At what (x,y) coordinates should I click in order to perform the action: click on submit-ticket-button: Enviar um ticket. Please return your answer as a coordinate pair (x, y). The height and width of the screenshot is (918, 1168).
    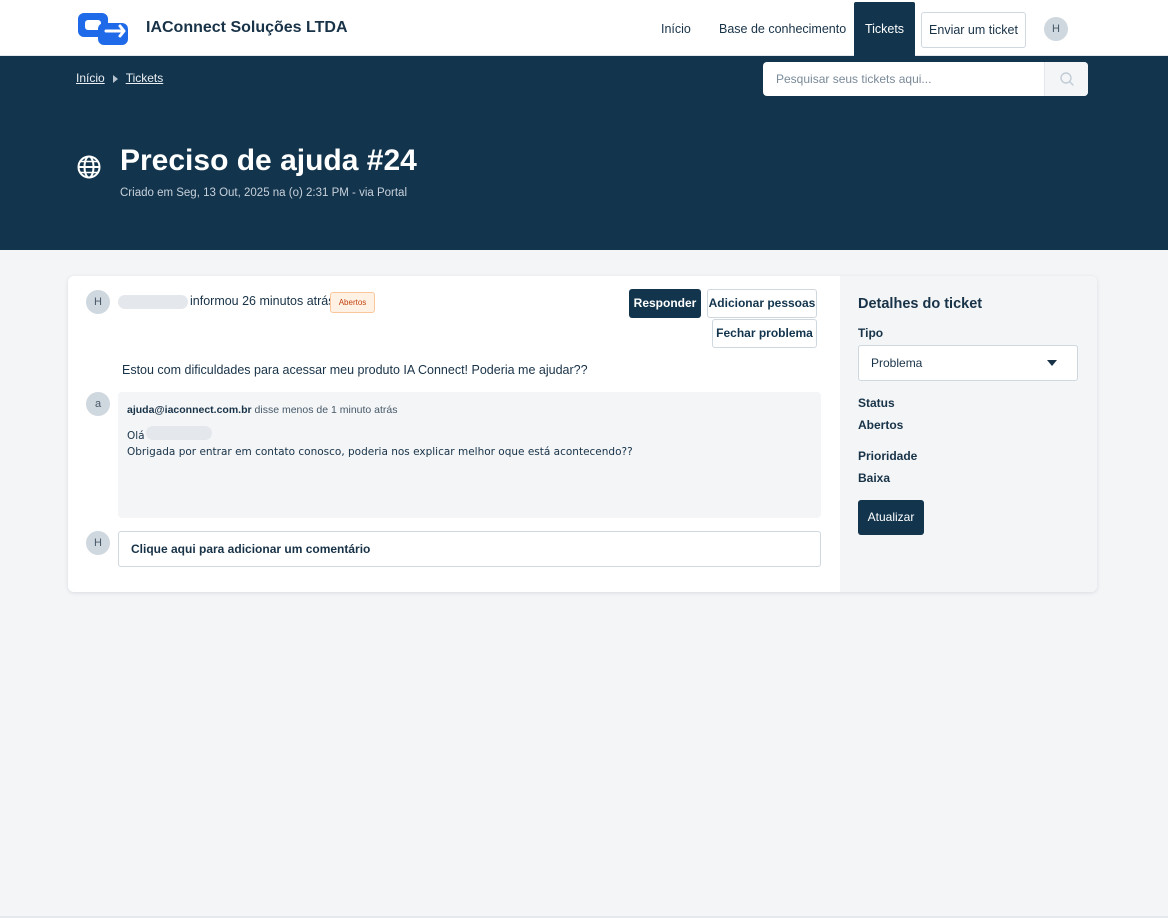
    Looking at the image, I should click on (973, 30).